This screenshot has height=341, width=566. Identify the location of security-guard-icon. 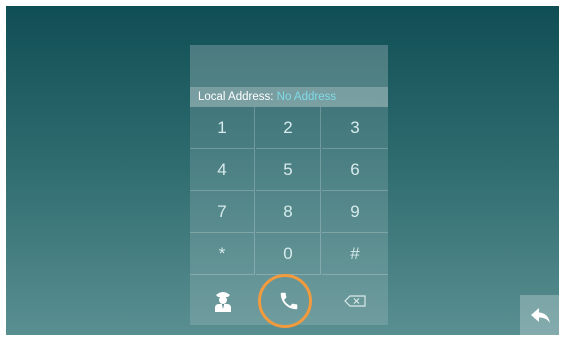
(223, 302).